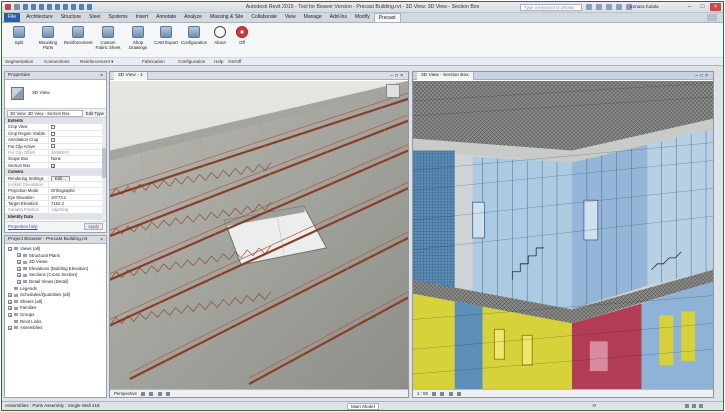 The image size is (725, 412). Describe the element at coordinates (77, 158) in the screenshot. I see `property-value: None` at that location.